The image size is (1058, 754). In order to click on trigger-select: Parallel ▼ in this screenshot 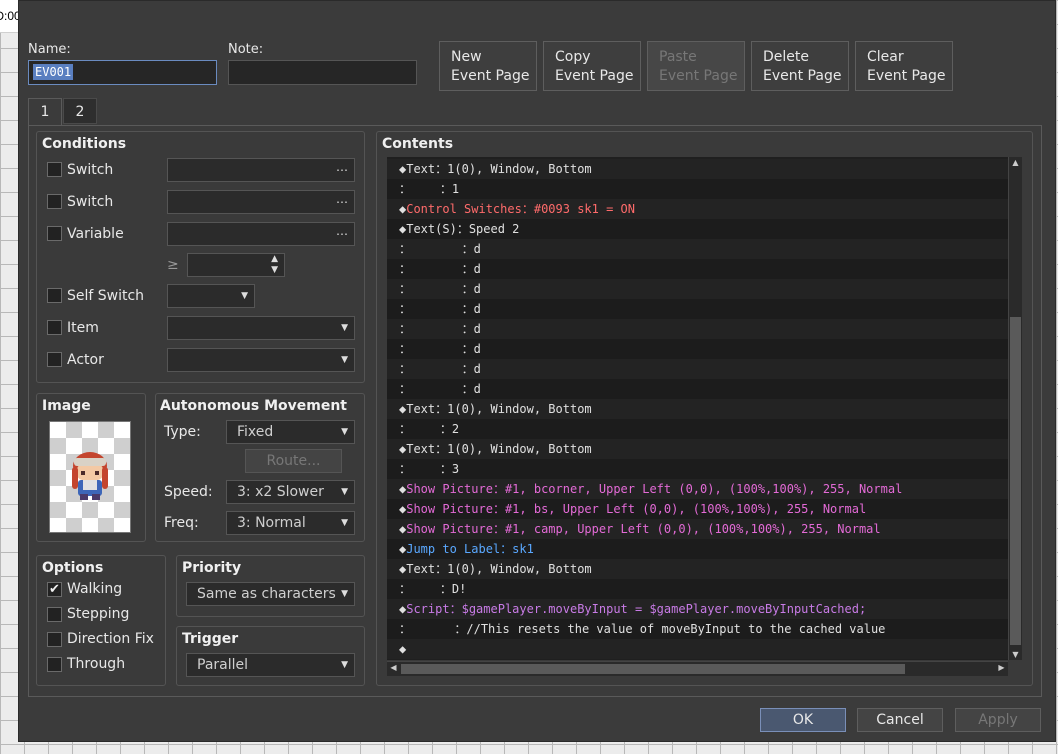, I will do `click(270, 665)`.